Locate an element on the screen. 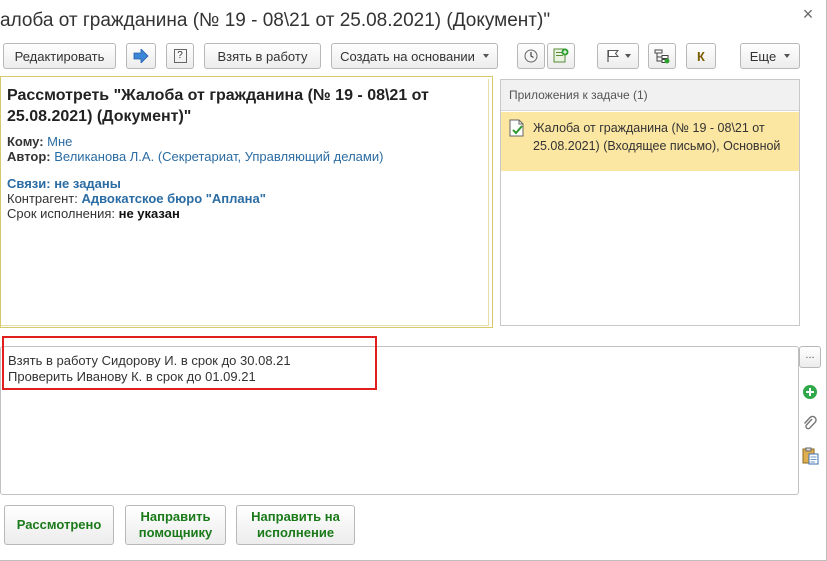 This screenshot has width=827, height=561. flag-button is located at coordinates (618, 56).